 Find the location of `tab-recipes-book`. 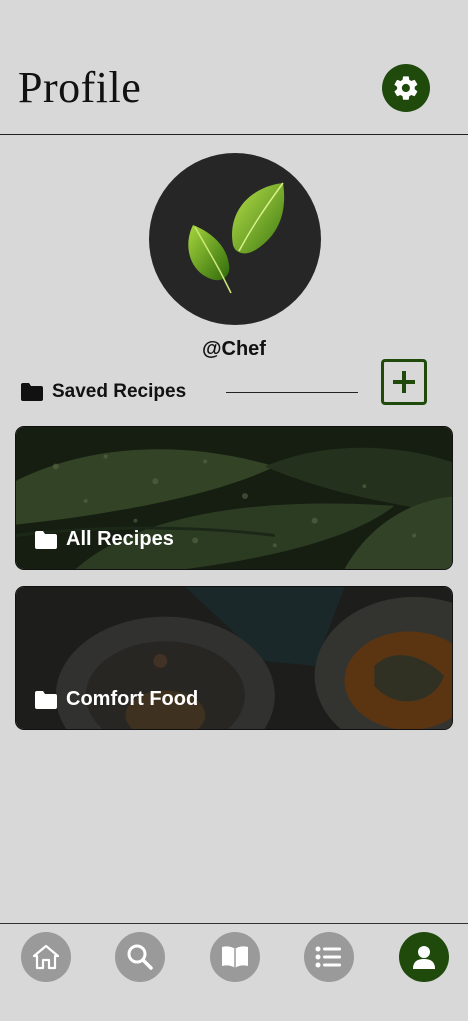

tab-recipes-book is located at coordinates (235, 957).